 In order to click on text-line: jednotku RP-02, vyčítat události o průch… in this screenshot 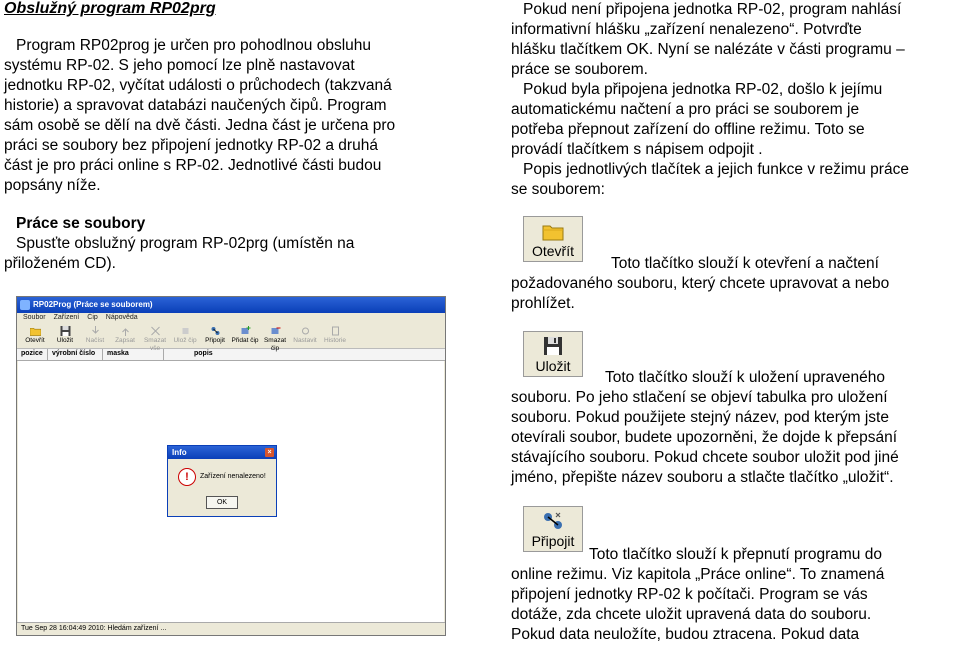, I will do `click(198, 85)`.